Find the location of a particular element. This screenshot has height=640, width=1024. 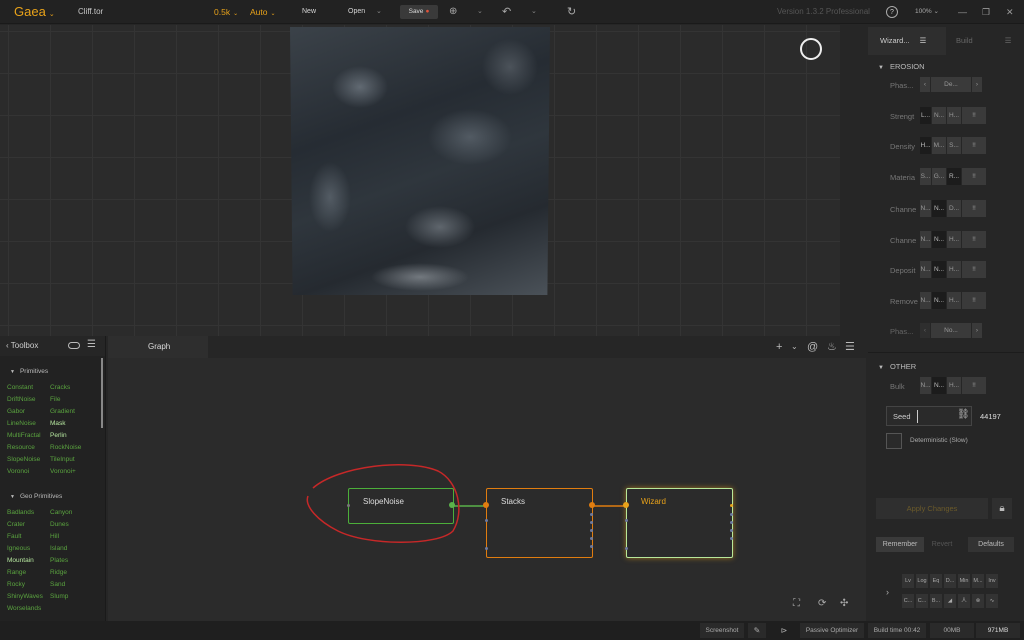

shape-icon: ◢ is located at coordinates (950, 601).